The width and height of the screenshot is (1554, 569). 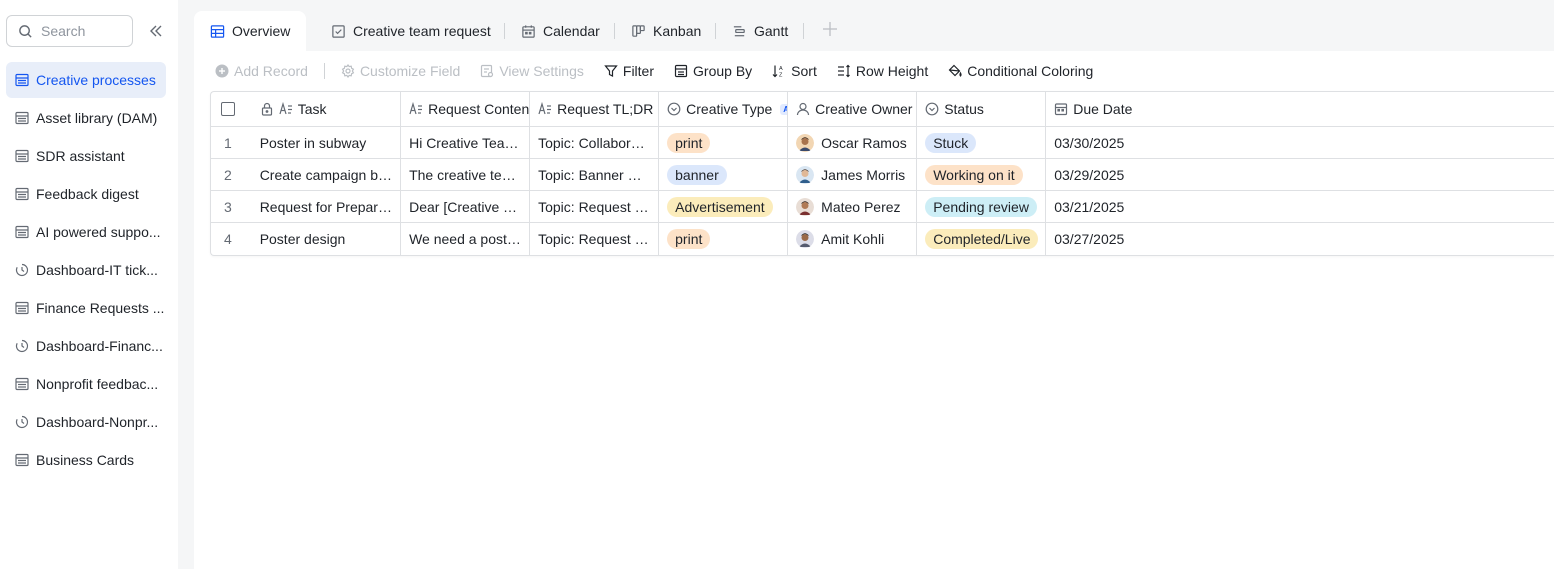 What do you see at coordinates (853, 142) in the screenshot?
I see `creative-owner-cell: Oscar Ramos` at bounding box center [853, 142].